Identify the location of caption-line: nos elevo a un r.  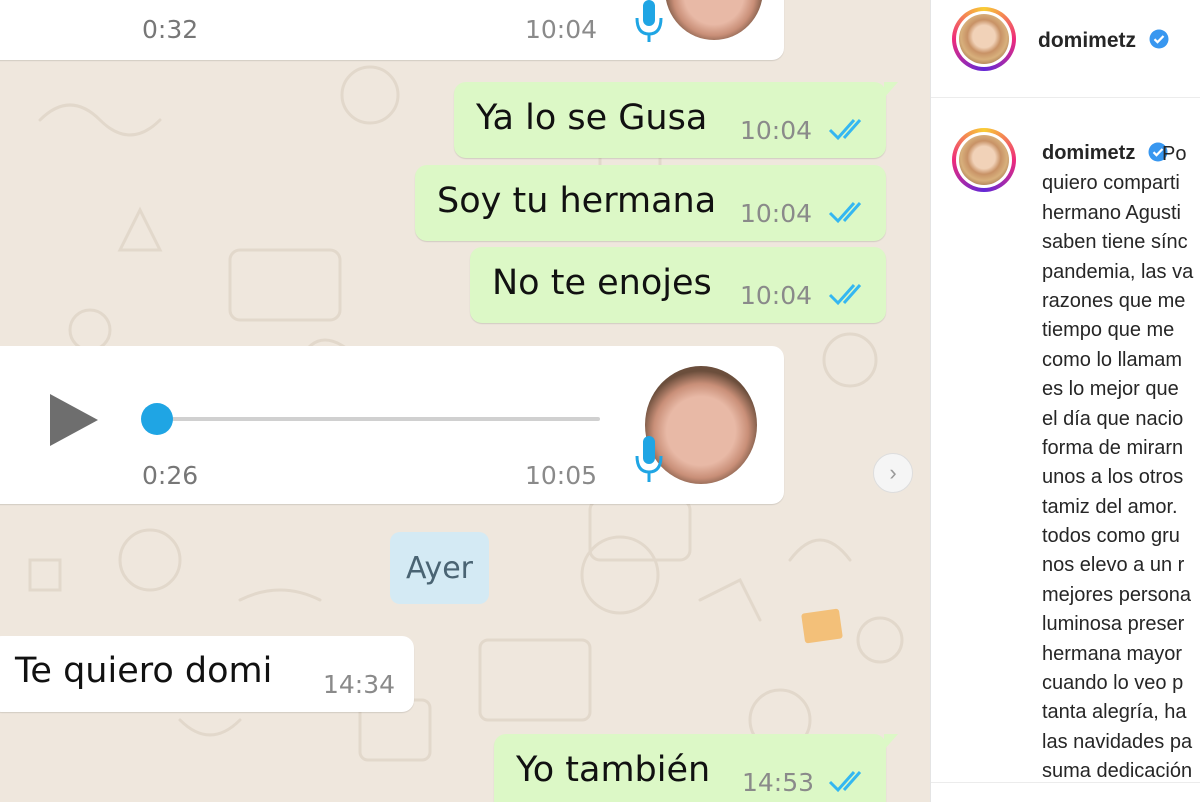
(1113, 565).